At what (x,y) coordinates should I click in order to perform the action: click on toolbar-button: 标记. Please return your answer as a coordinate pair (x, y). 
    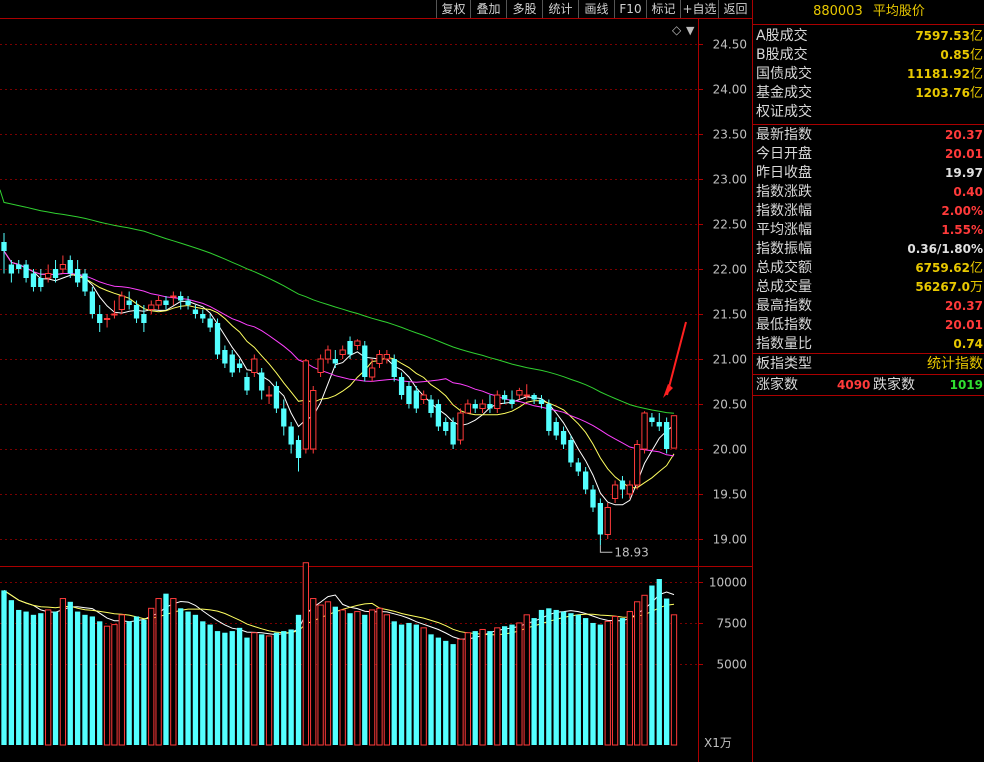
    Looking at the image, I should click on (663, 9).